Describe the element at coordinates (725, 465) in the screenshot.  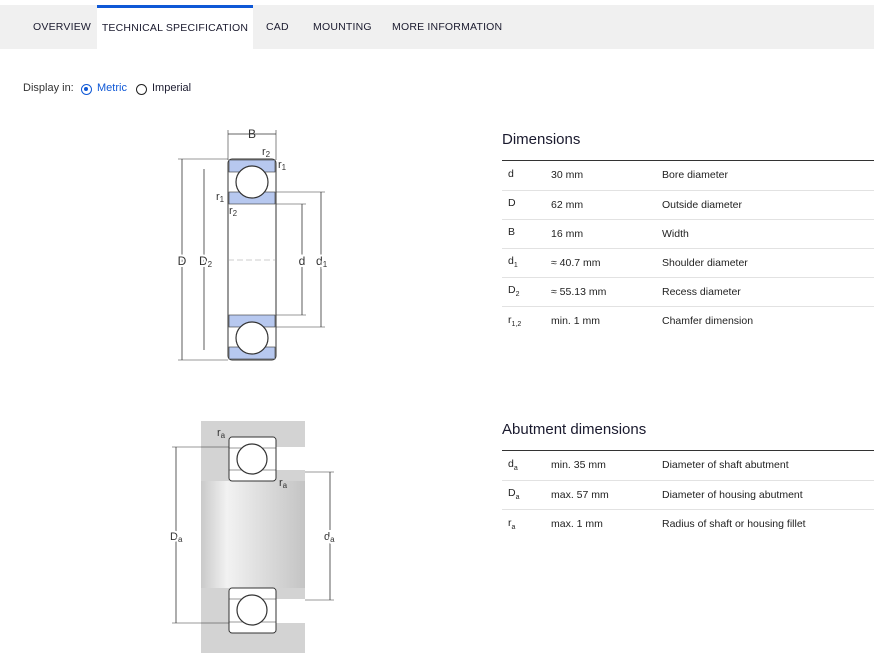
I see `description-cell: Diameter of shaft abutment` at that location.